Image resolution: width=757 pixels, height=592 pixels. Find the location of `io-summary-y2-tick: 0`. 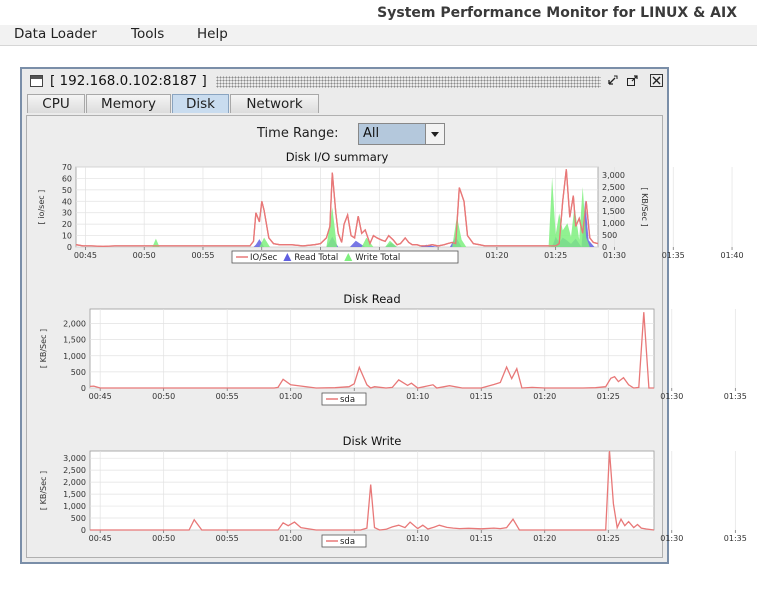

io-summary-y2-tick: 0 is located at coordinates (604, 247).